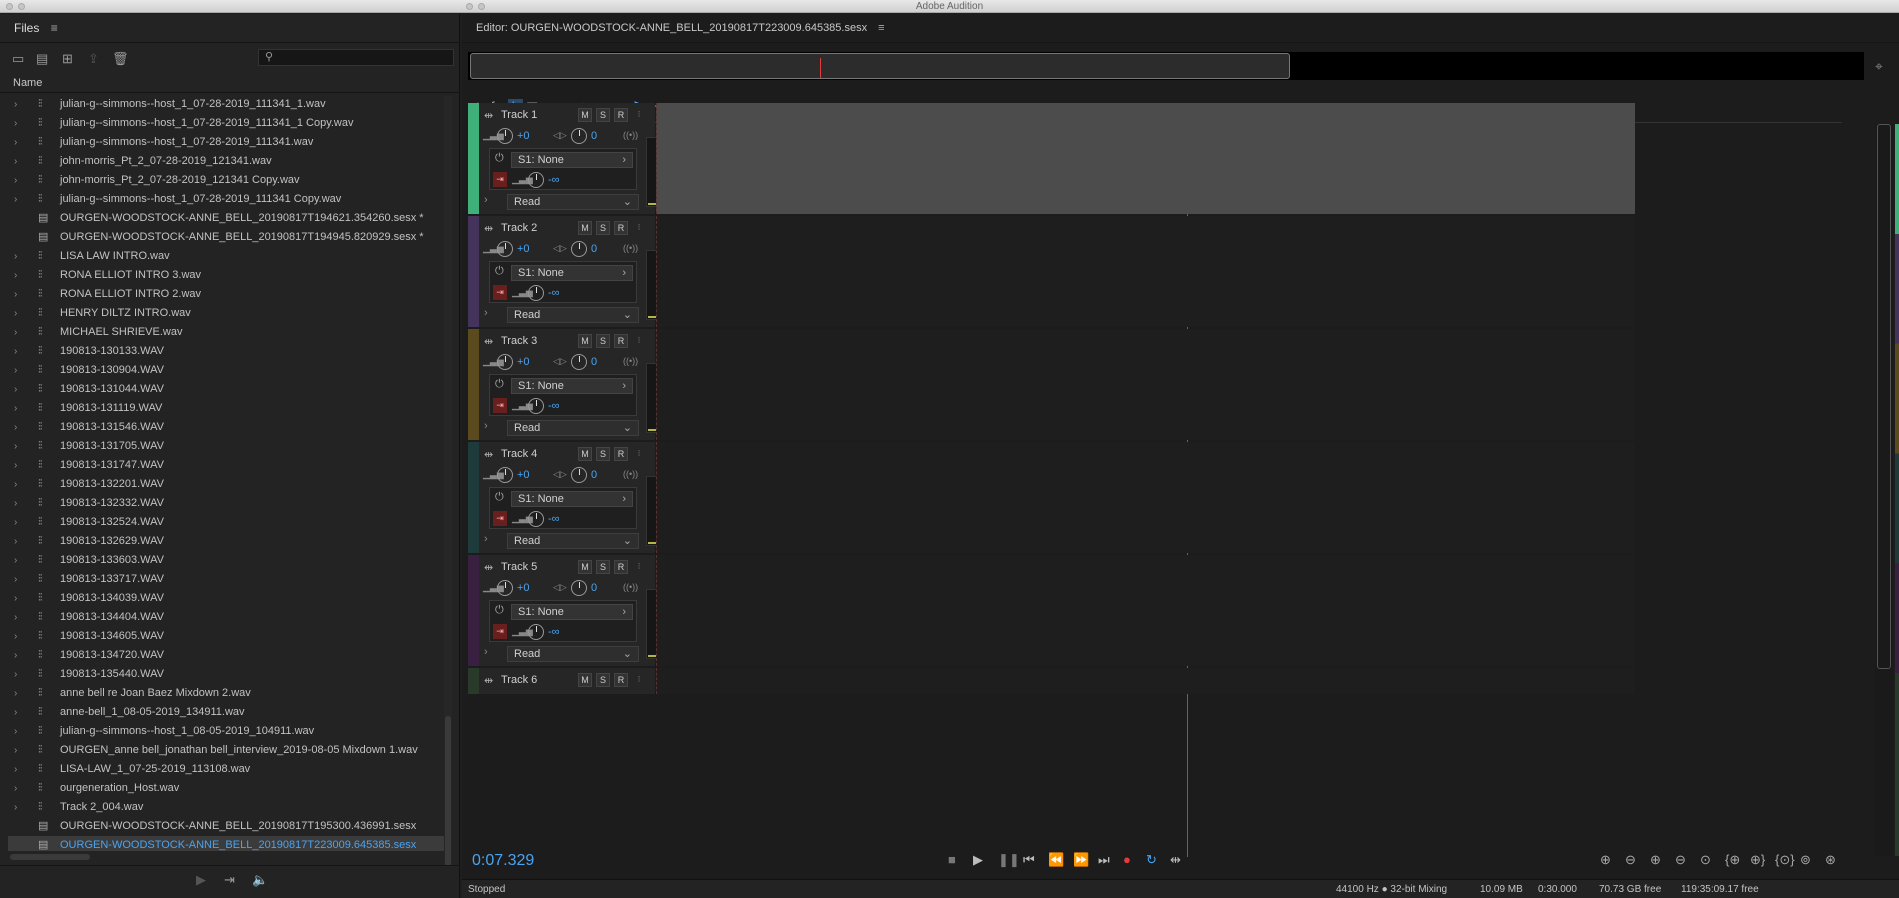 The height and width of the screenshot is (898, 1899). I want to click on track-name: Track 6, so click(519, 680).